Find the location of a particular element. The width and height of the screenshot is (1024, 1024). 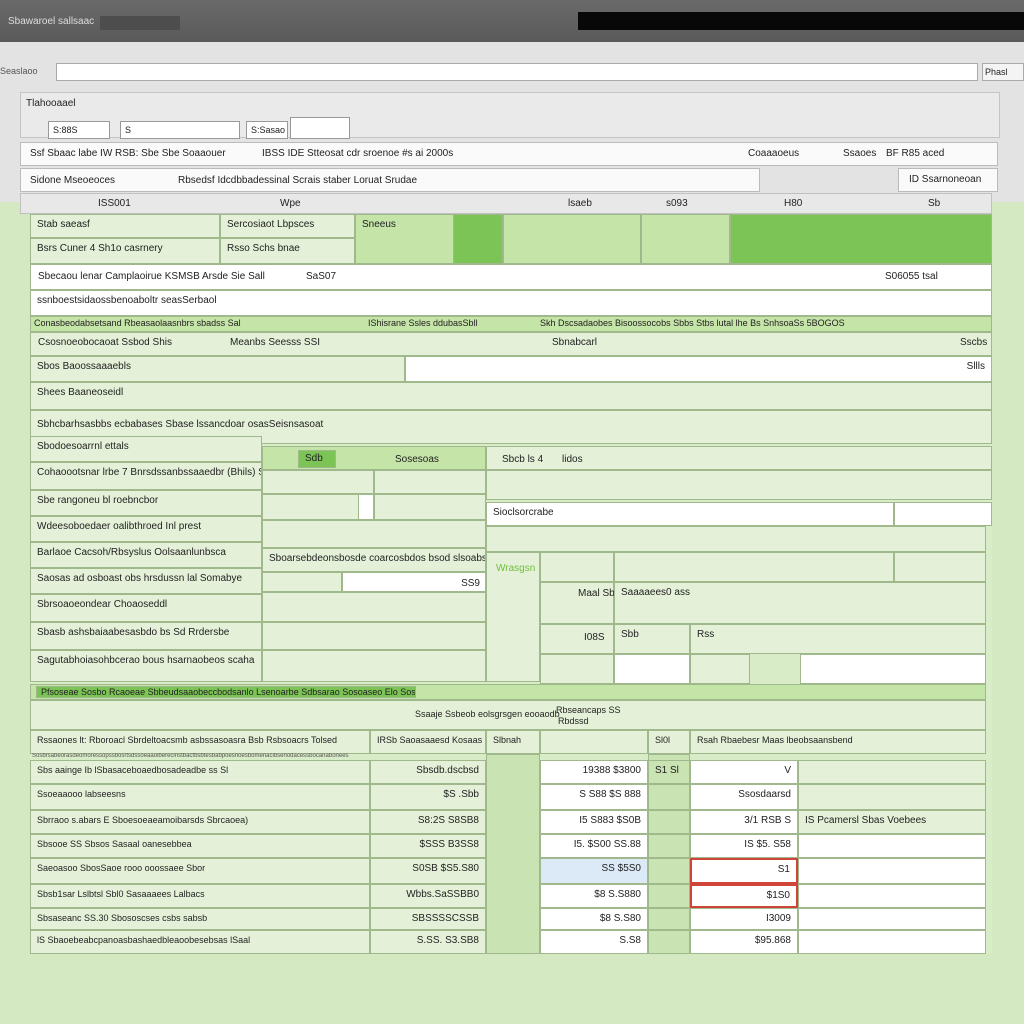

col-header-1: ISS001 is located at coordinates (114, 203).